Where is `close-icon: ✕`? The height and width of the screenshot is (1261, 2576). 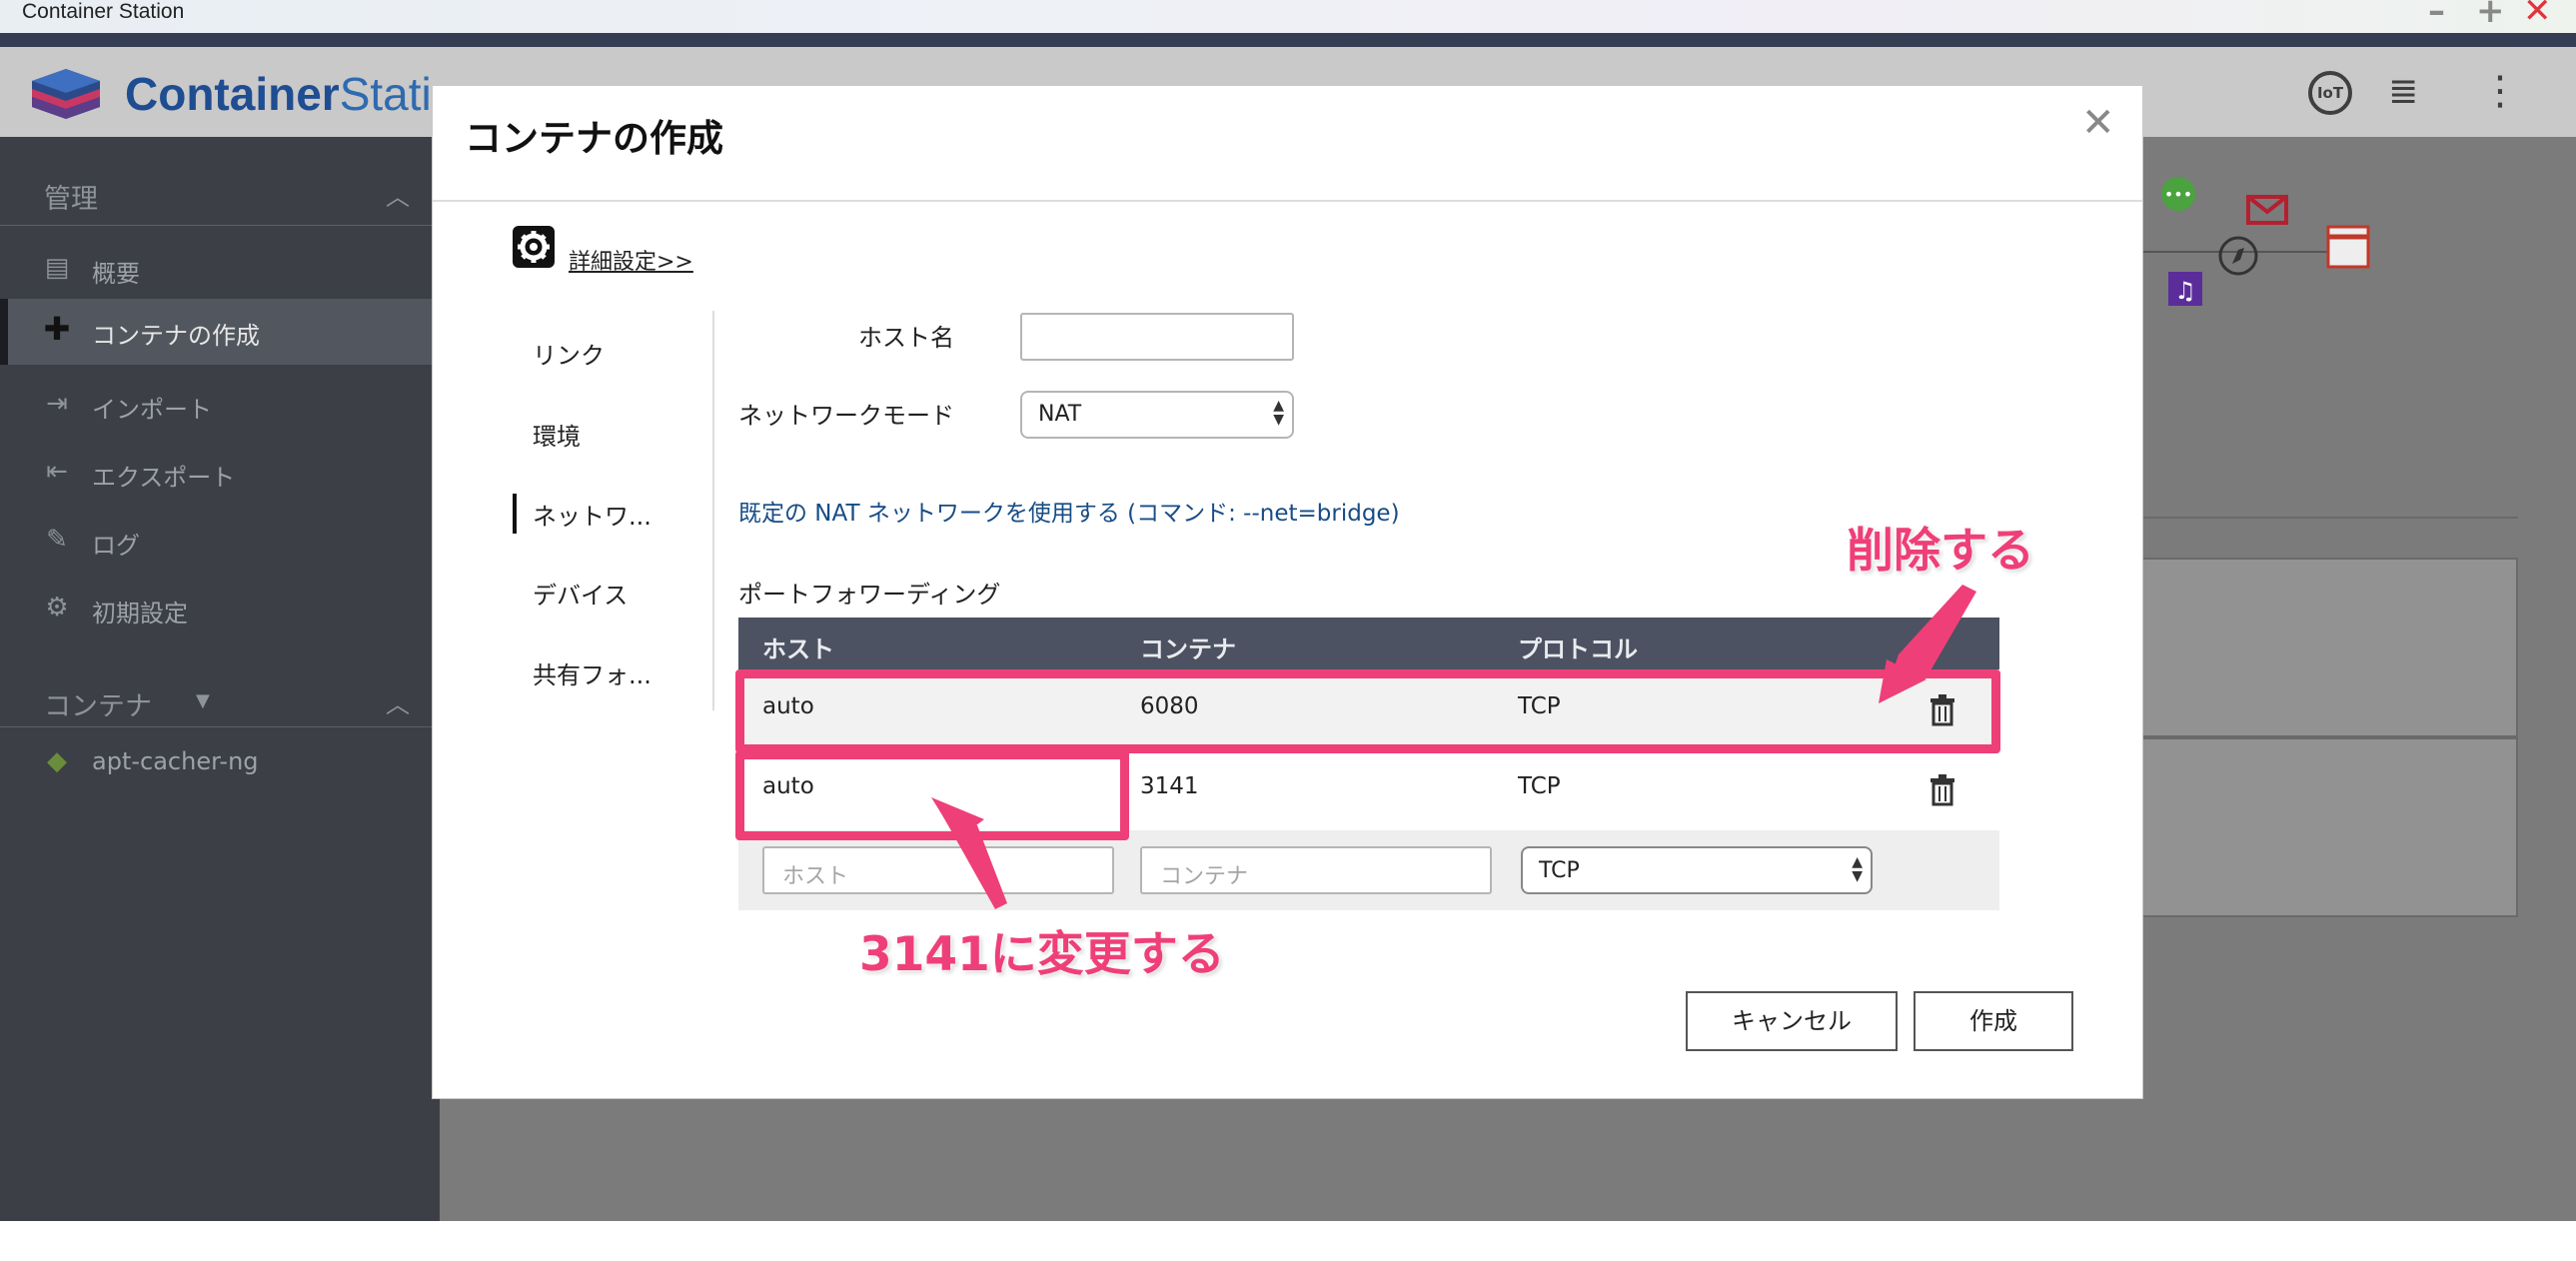
close-icon: ✕ is located at coordinates (2098, 123).